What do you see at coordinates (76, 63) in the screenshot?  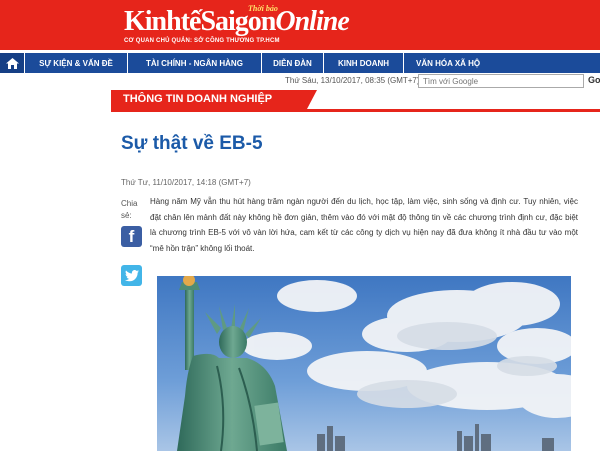 I see `nav-item-su-kien: SỰ KIỆN & VẤN ĐỀ` at bounding box center [76, 63].